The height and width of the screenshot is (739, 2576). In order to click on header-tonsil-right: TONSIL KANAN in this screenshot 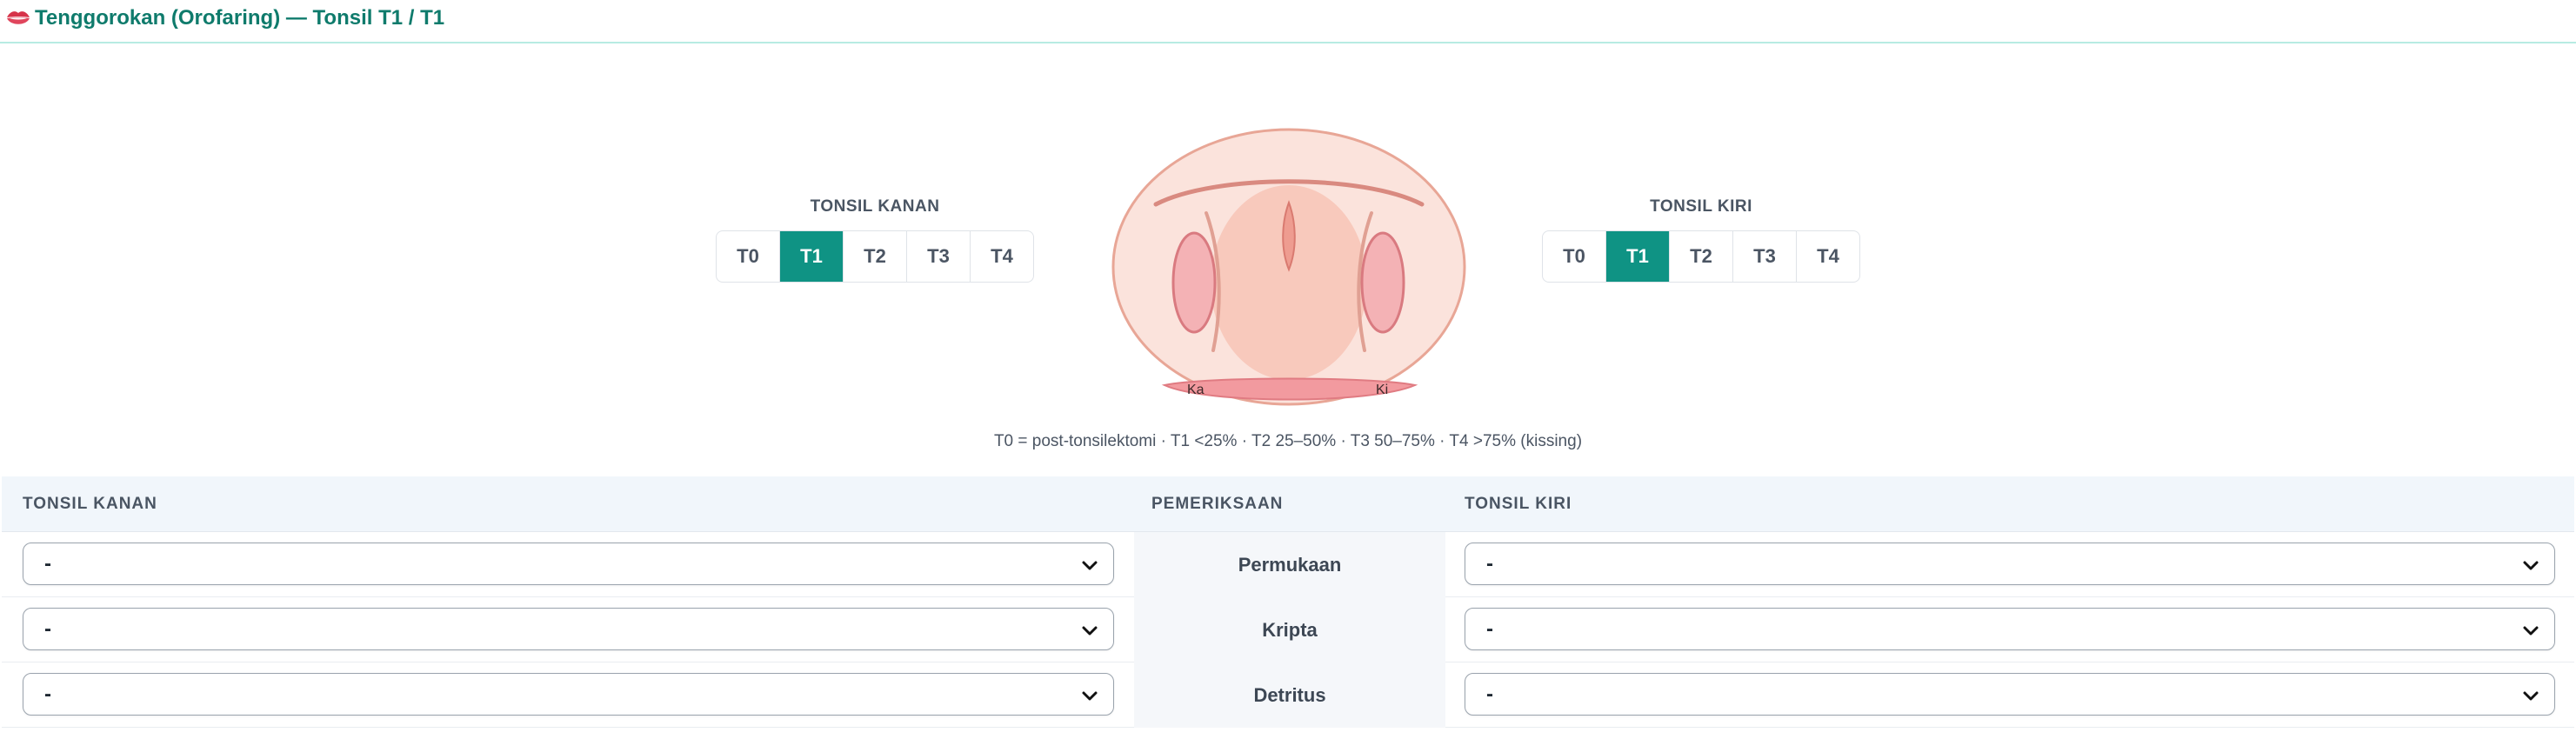, I will do `click(90, 504)`.